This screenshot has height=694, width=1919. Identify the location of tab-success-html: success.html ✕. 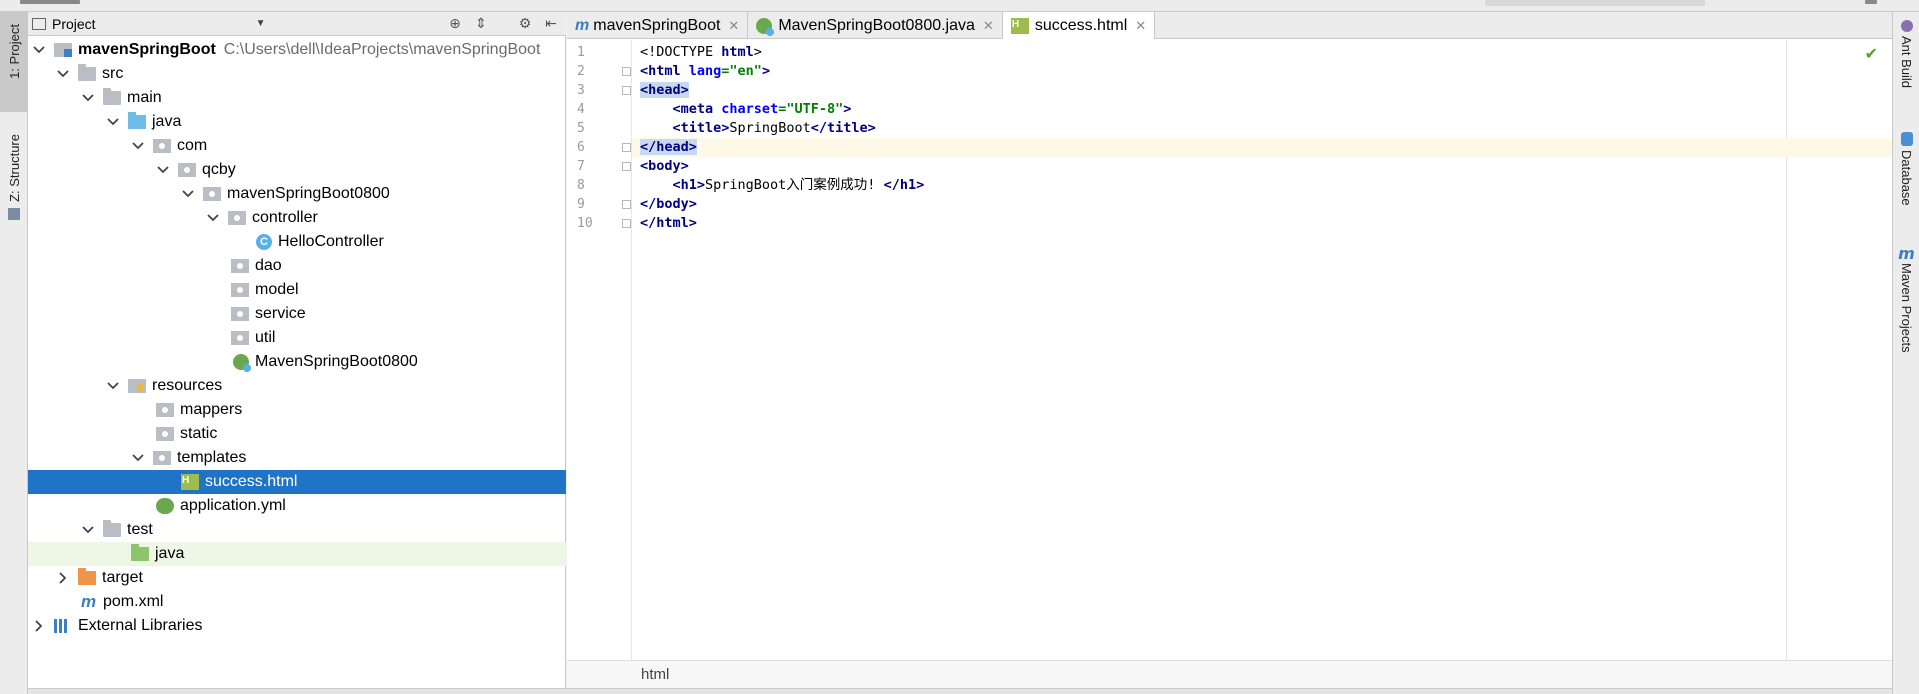
(1079, 25).